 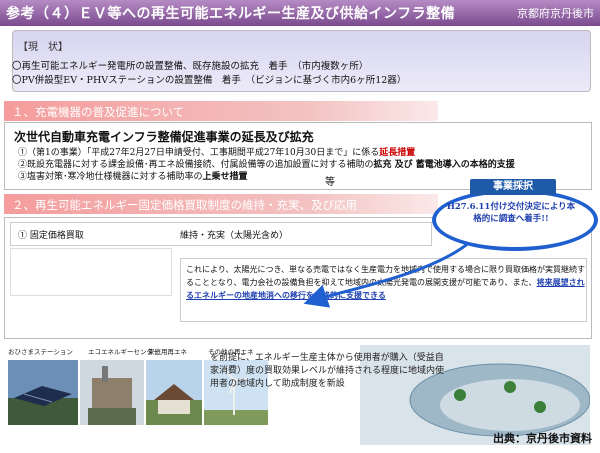 What do you see at coordinates (167, 352) in the screenshot?
I see `photo-label-3: 家庭用再エネ` at bounding box center [167, 352].